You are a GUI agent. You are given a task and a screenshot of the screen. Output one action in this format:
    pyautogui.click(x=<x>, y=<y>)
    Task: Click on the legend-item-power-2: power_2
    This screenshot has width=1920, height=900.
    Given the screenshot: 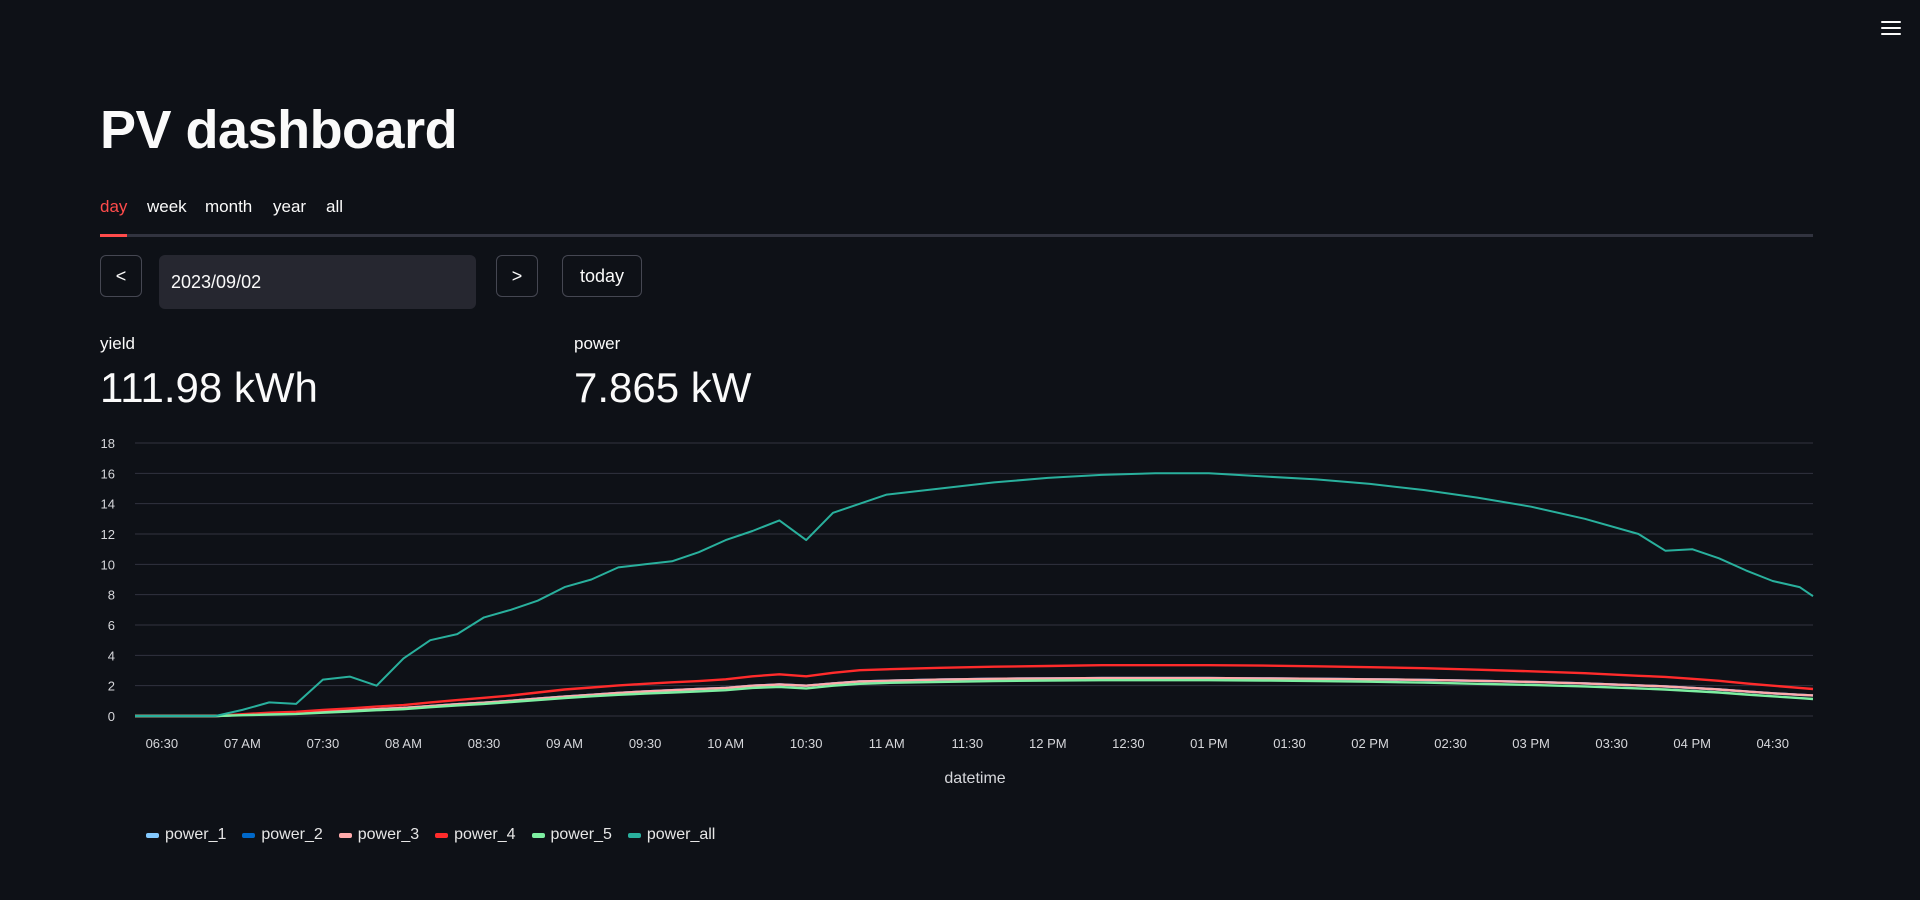 What is the action you would take?
    pyautogui.click(x=282, y=835)
    